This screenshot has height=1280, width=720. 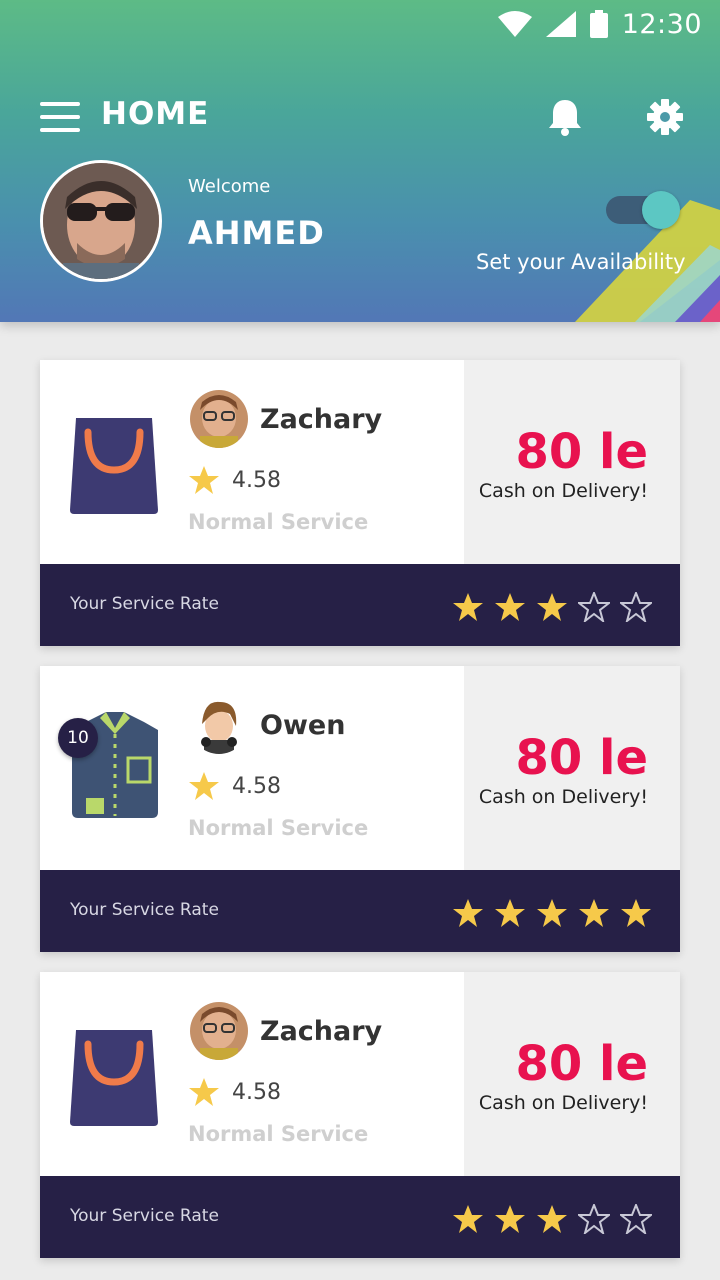 What do you see at coordinates (581, 262) in the screenshot?
I see `availability-label: Set your Availability` at bounding box center [581, 262].